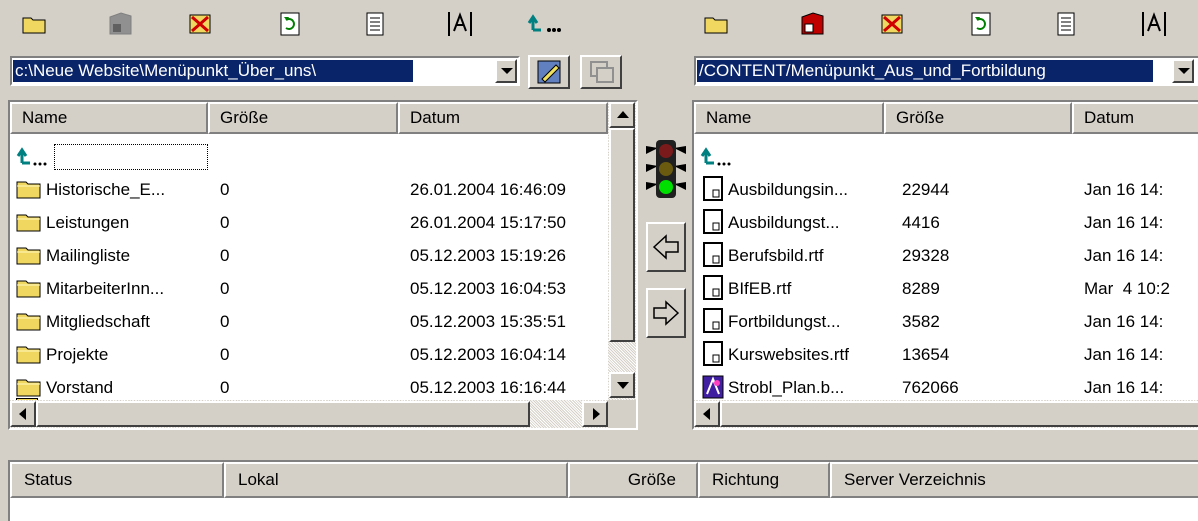 The height and width of the screenshot is (521, 1198). I want to click on scroll-right-button, so click(595, 414).